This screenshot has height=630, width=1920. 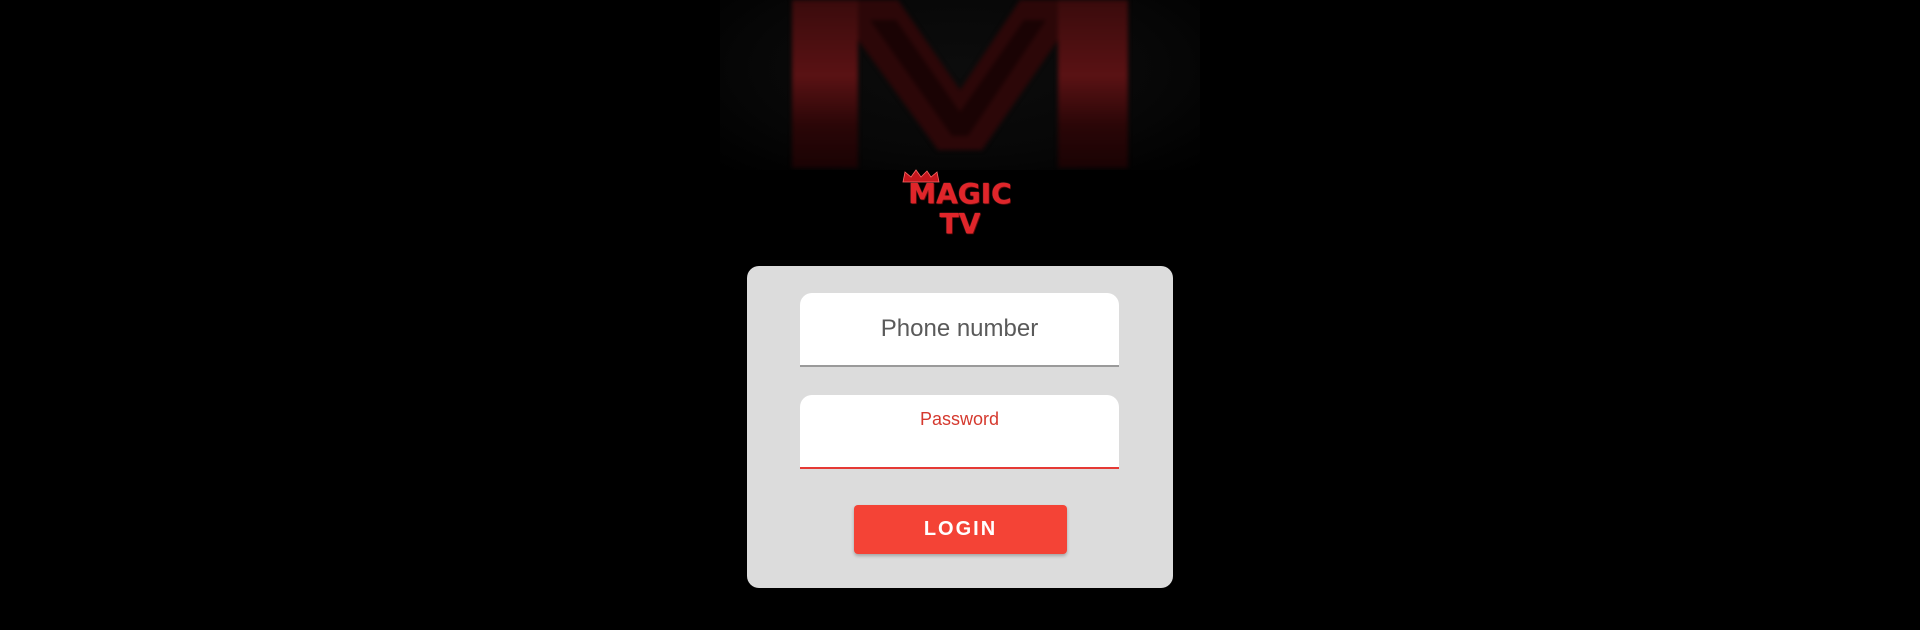 What do you see at coordinates (960, 223) in the screenshot?
I see `brand-line-tv: TV` at bounding box center [960, 223].